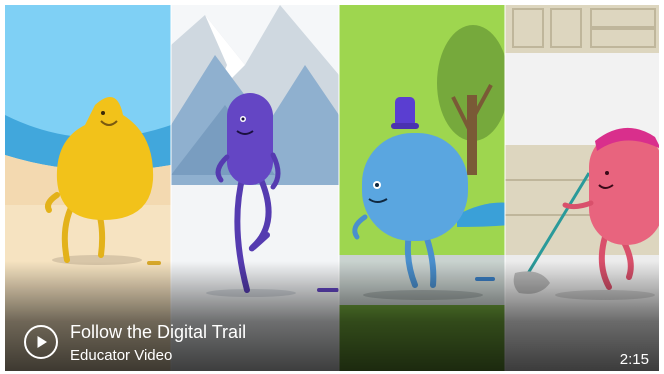 This screenshot has height=374, width=664. Describe the element at coordinates (158, 332) in the screenshot. I see `video-title: Follow the Digital Trail` at that location.